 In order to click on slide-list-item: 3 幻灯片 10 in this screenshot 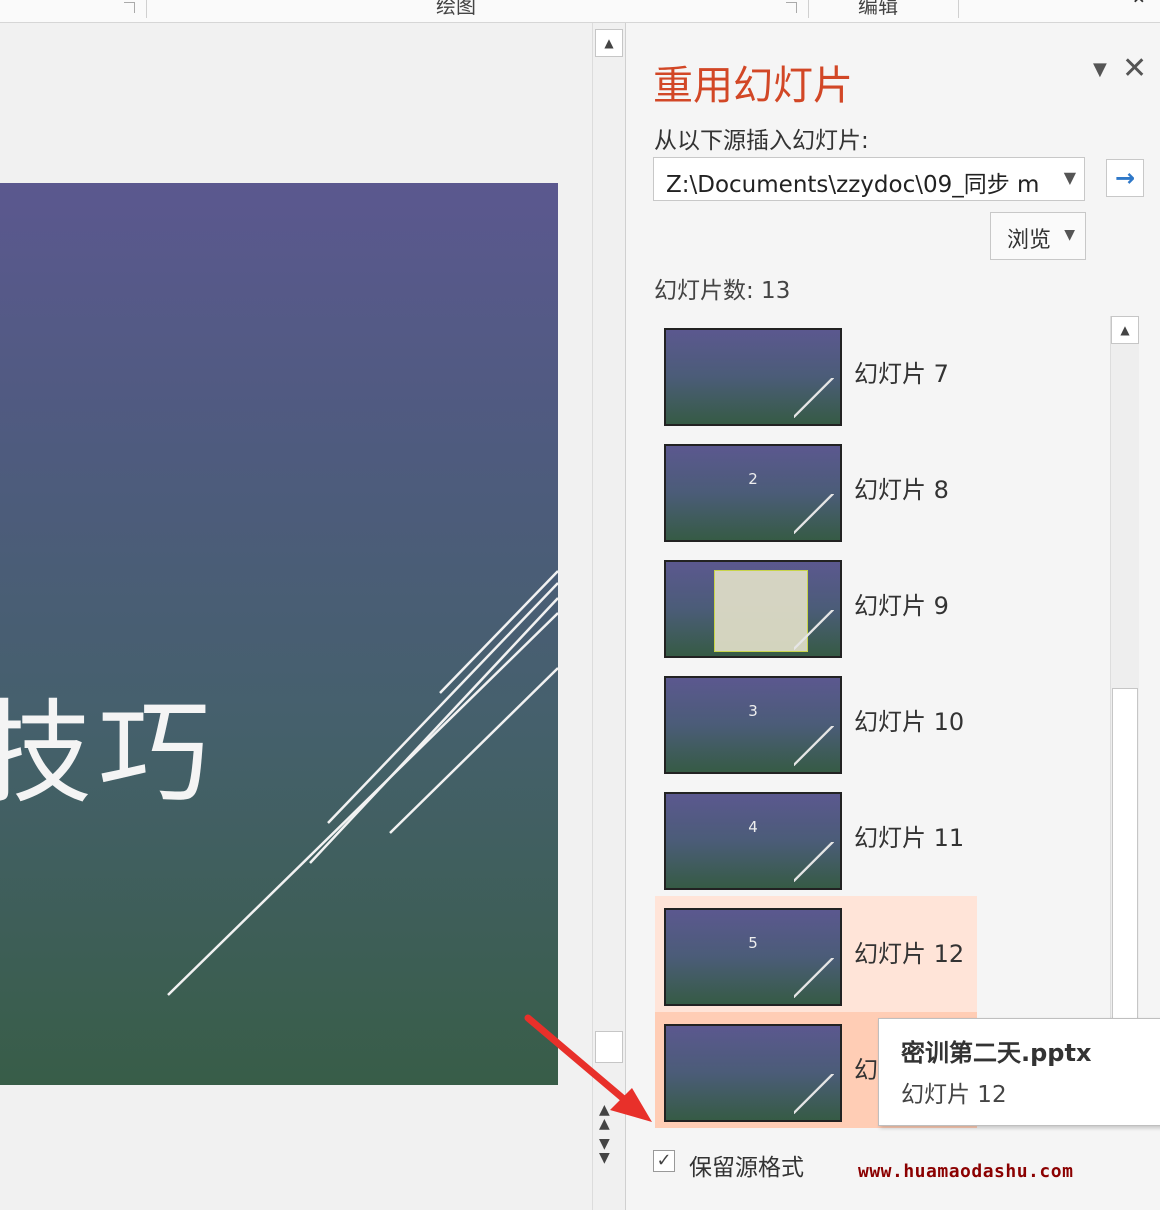, I will do `click(816, 722)`.